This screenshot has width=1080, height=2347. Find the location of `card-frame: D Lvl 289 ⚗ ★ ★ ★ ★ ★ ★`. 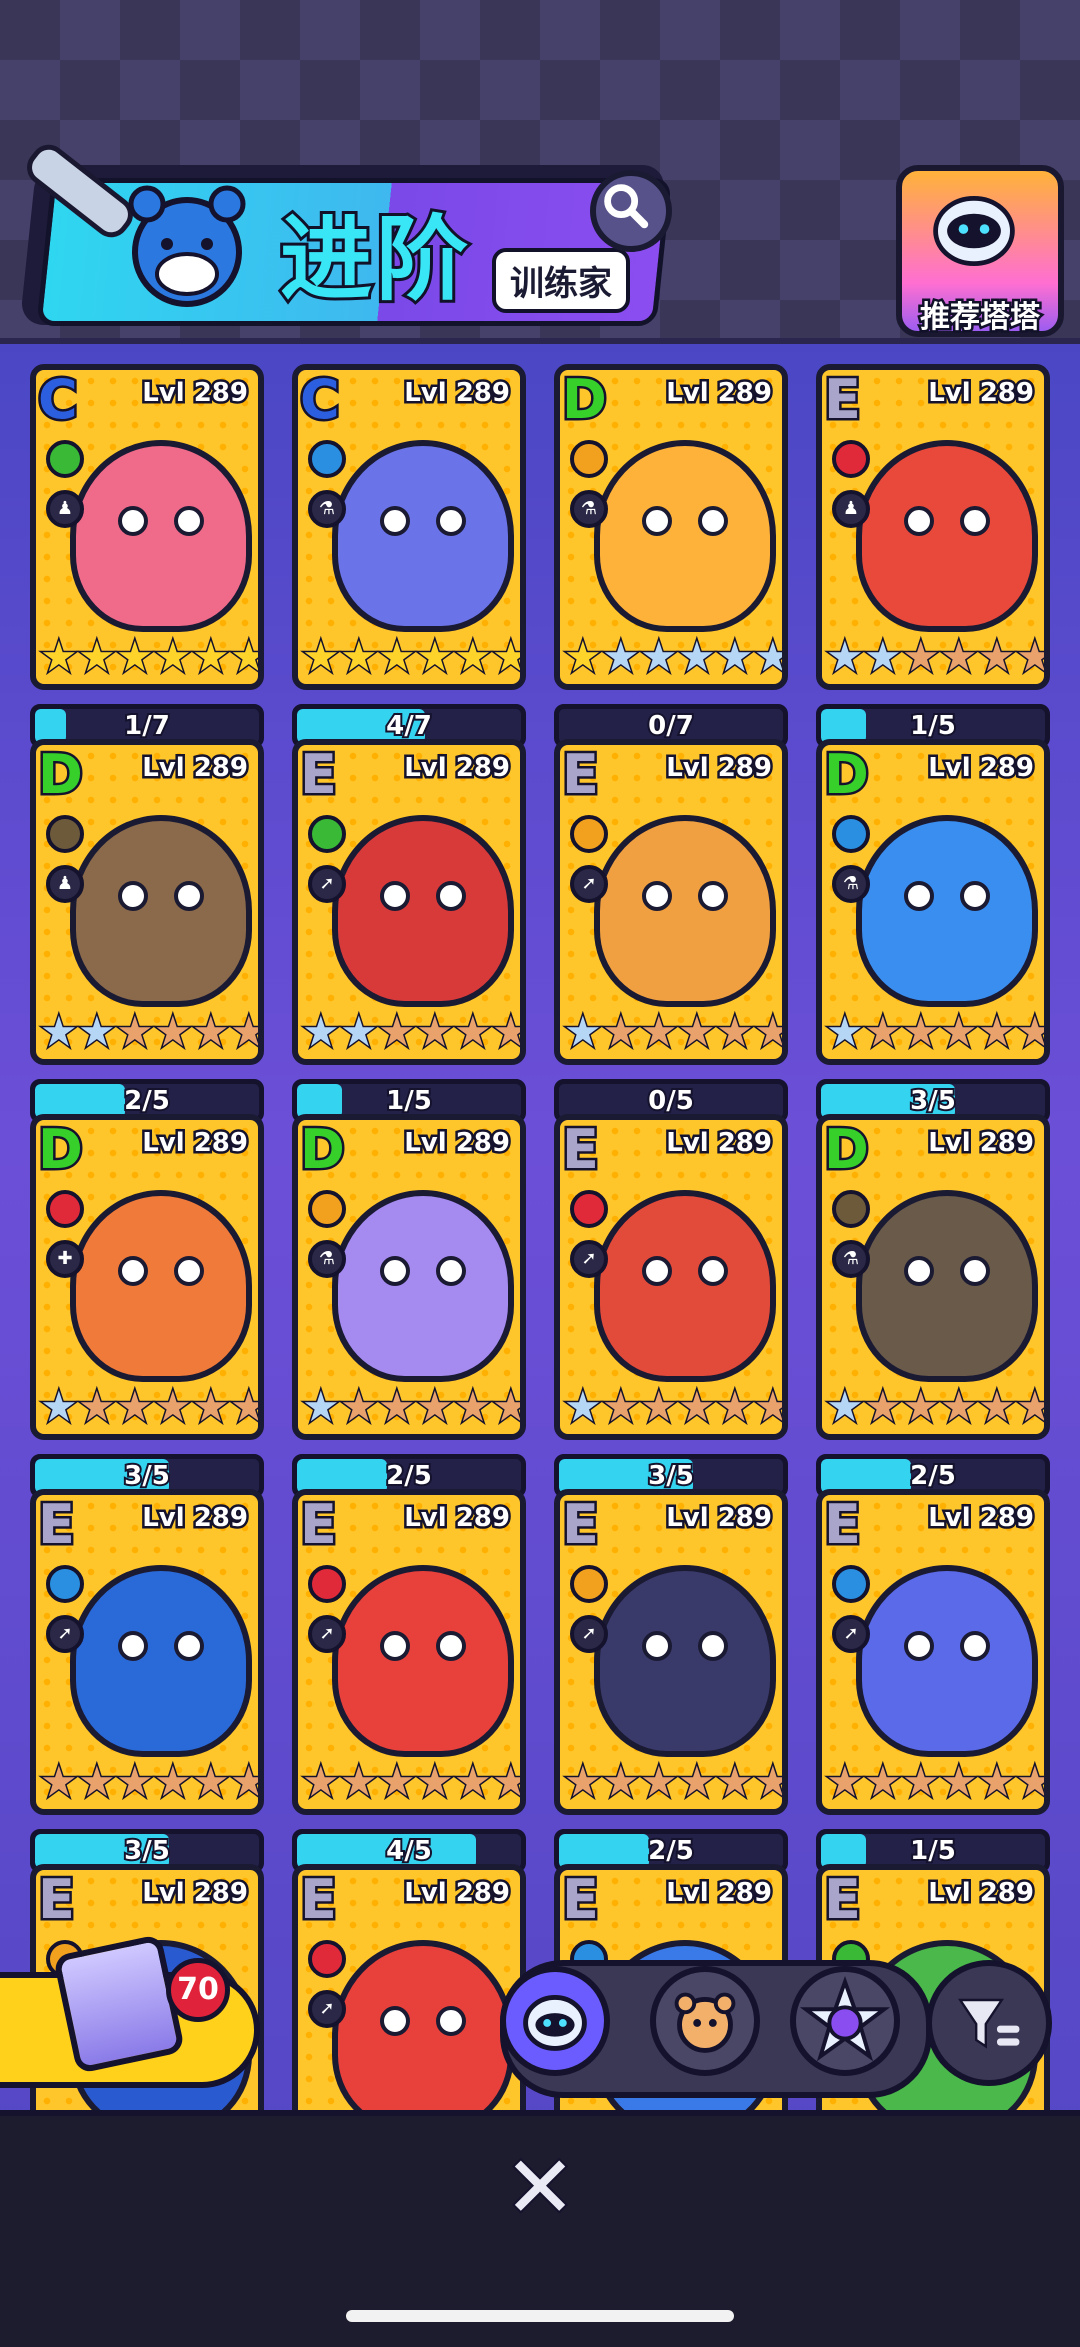

card-frame: D Lvl 289 ⚗ ★ ★ ★ ★ ★ ★ is located at coordinates (933, 902).